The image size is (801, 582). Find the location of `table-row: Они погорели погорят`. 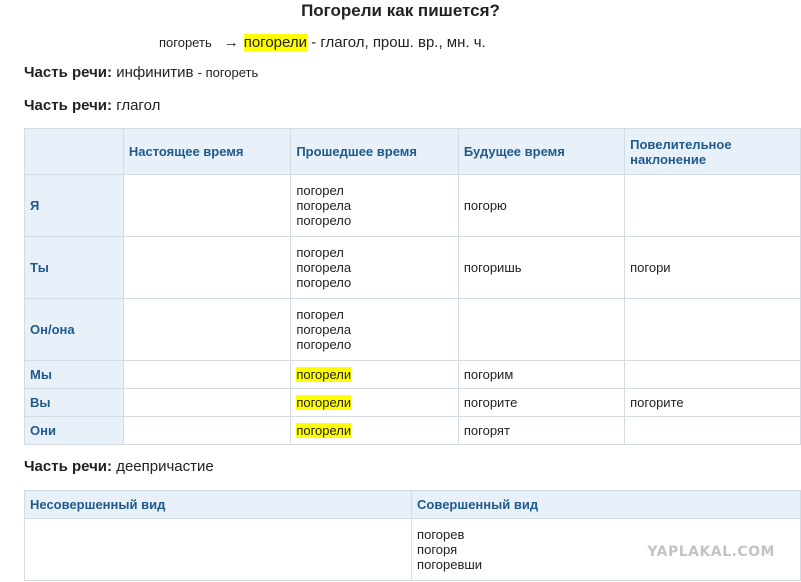

table-row: Они погорели погорят is located at coordinates (412, 430).